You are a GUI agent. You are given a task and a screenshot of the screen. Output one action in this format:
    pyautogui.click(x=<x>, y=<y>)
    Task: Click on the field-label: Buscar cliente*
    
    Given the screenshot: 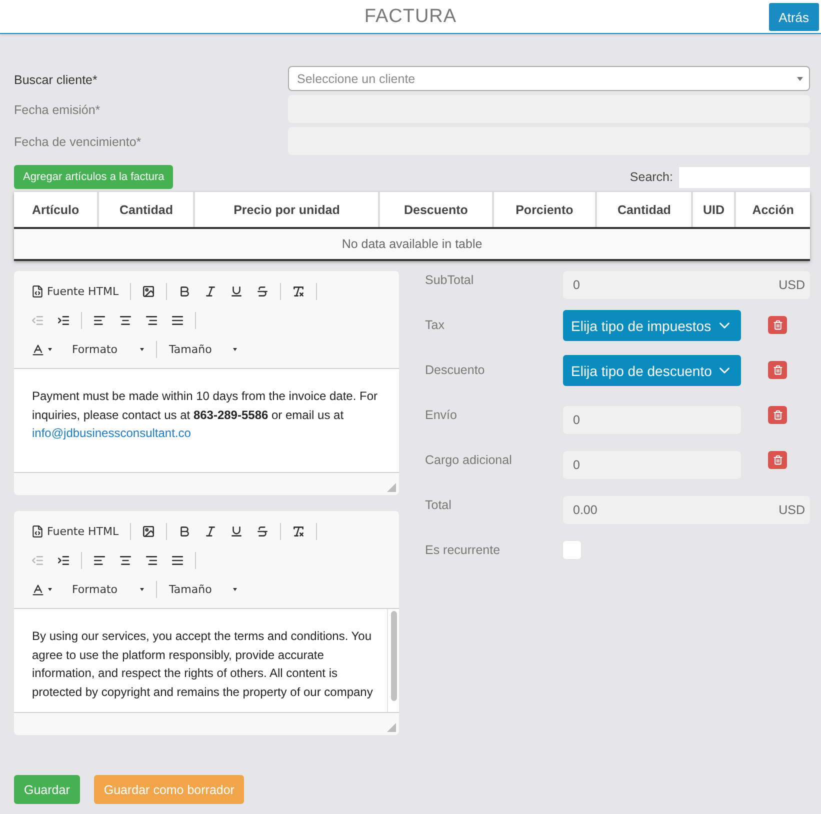 What is the action you would take?
    pyautogui.click(x=56, y=79)
    